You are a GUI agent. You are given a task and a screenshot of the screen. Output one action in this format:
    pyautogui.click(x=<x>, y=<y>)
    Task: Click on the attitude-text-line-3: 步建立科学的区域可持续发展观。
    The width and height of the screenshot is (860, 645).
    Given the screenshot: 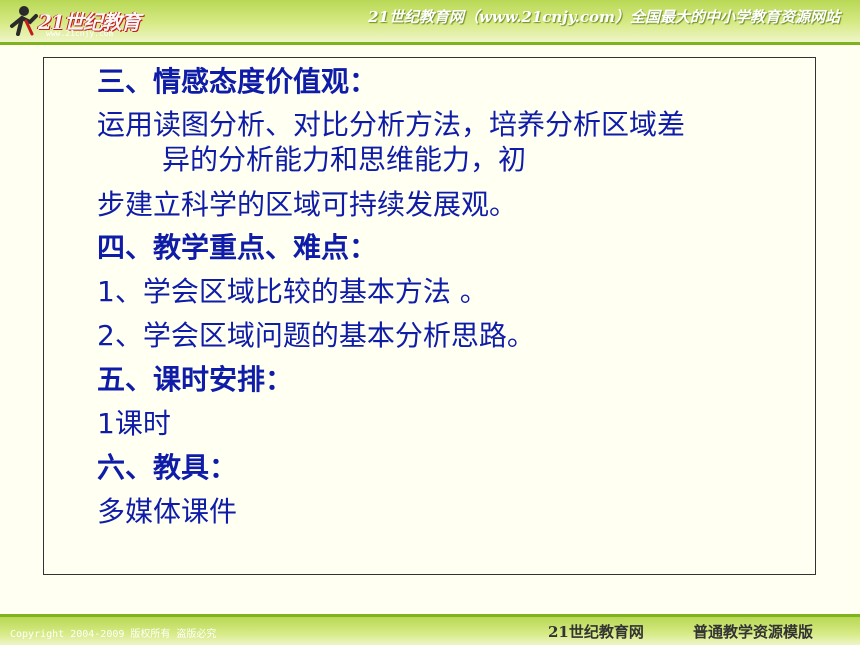 What is the action you would take?
    pyautogui.click(x=307, y=204)
    